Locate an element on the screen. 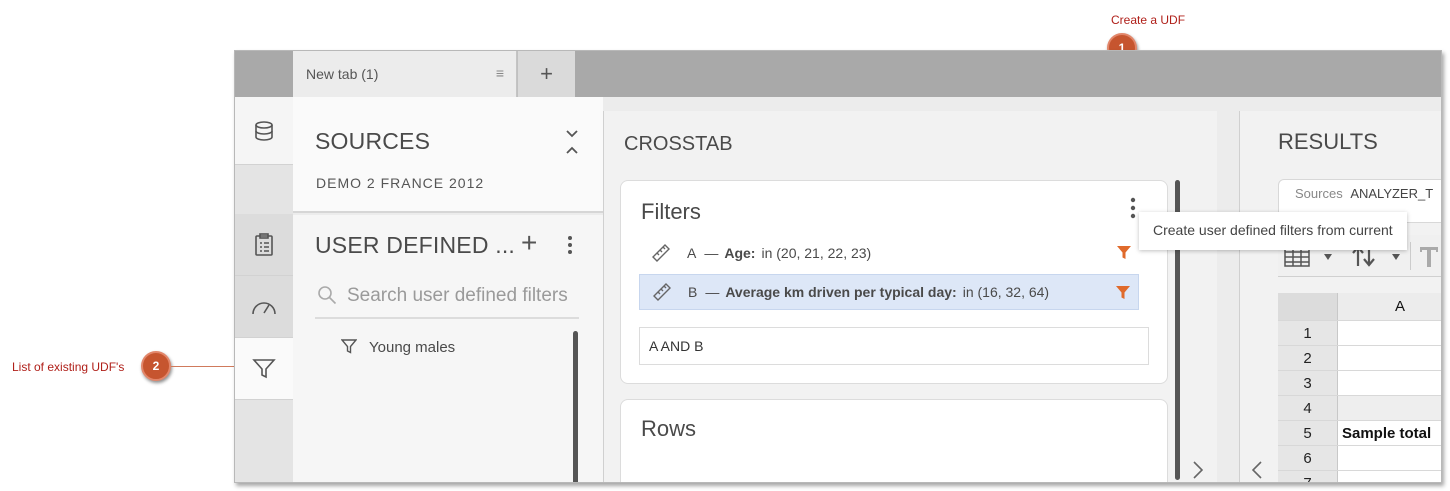 This screenshot has width=1450, height=491. row-number: 3 is located at coordinates (1308, 383).